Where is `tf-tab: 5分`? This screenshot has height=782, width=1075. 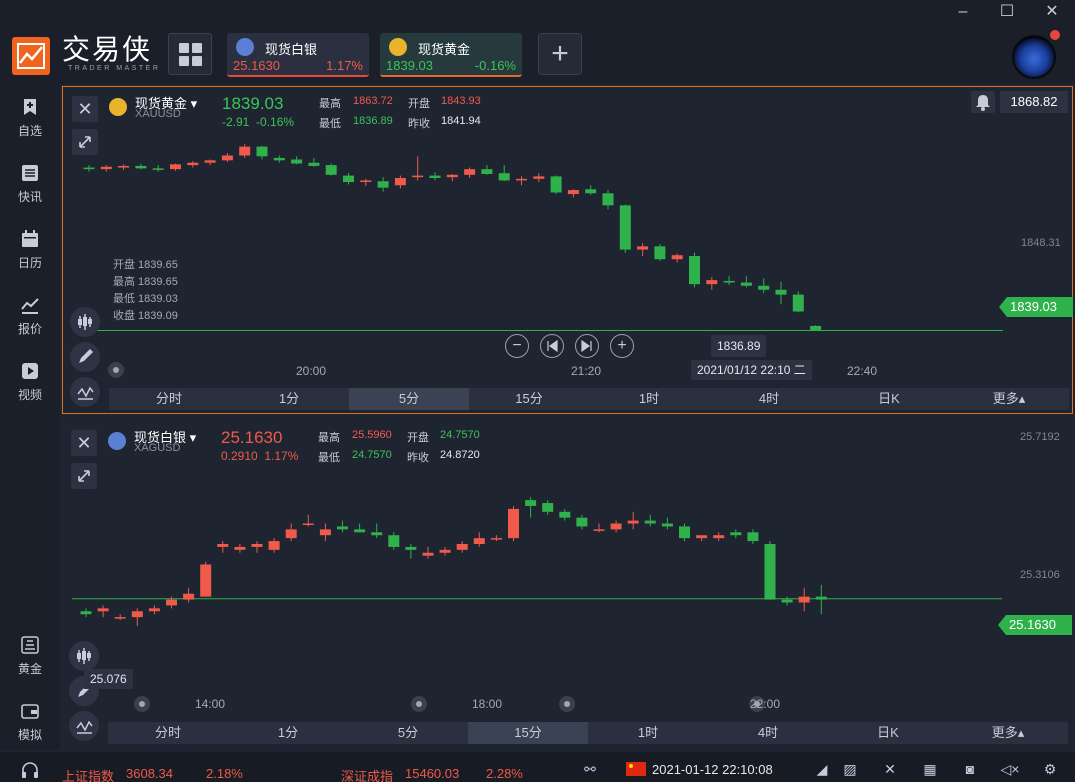 tf-tab: 5分 is located at coordinates (408, 733).